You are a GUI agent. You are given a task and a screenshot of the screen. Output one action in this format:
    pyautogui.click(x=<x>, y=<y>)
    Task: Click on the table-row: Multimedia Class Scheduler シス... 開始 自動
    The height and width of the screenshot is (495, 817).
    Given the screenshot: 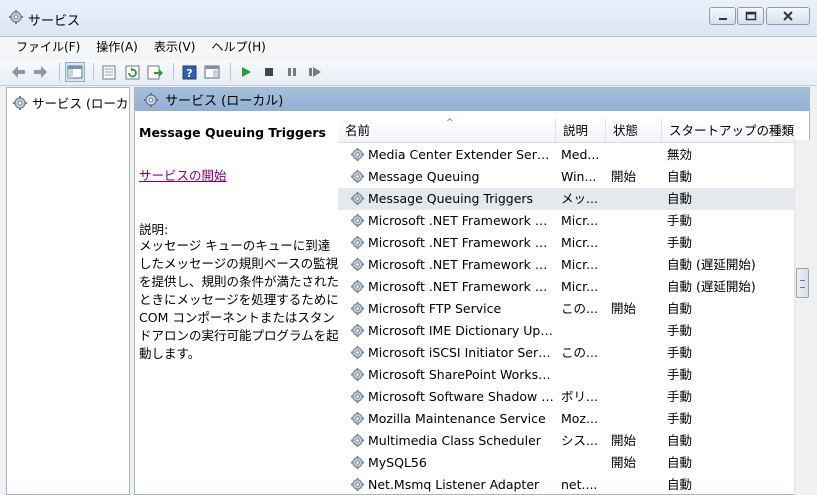 What is the action you would take?
    pyautogui.click(x=566, y=441)
    